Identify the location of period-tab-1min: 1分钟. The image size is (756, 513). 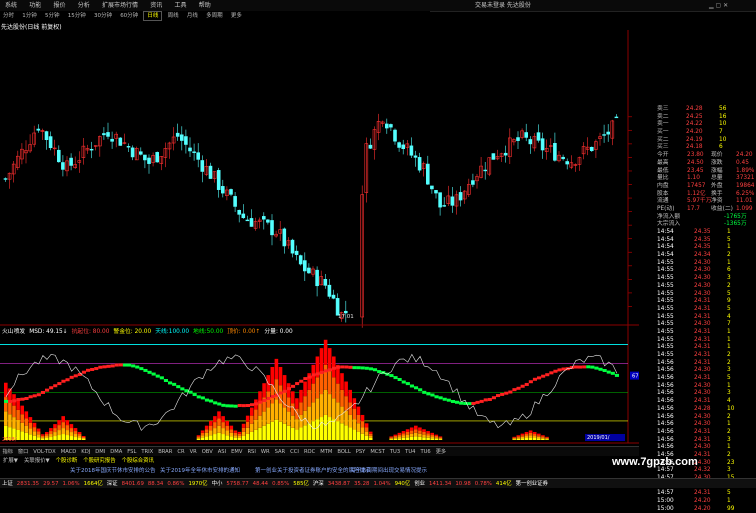
(29, 16).